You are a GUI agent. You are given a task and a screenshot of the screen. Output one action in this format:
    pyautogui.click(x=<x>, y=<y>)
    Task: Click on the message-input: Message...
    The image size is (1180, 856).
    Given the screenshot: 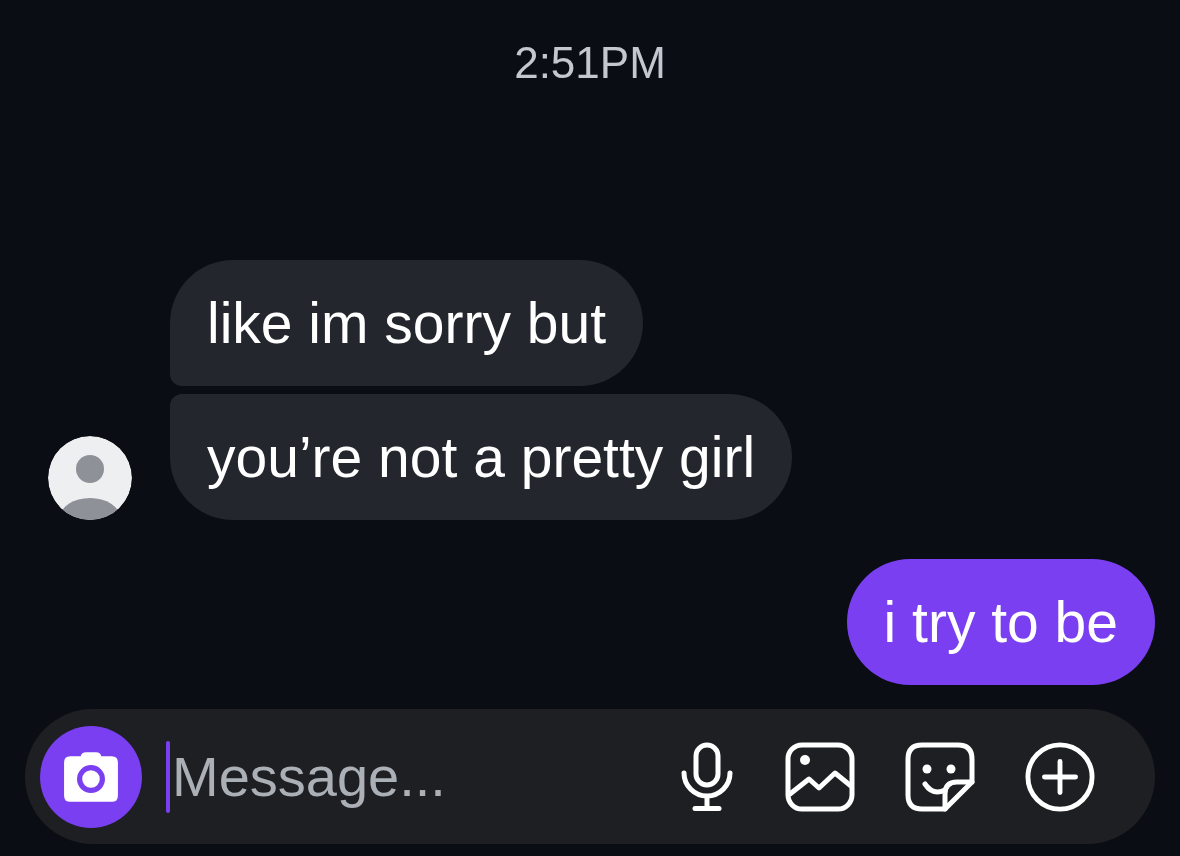 What is the action you would take?
    pyautogui.click(x=425, y=776)
    